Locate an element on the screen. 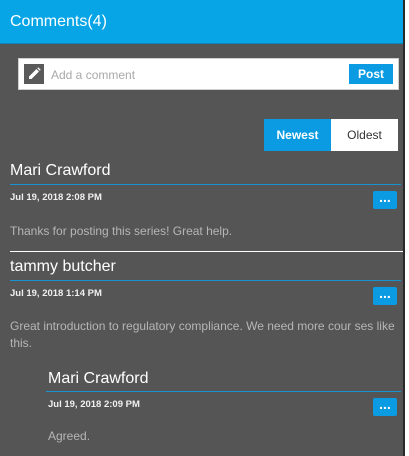 This screenshot has height=456, width=409. comment-text: Agreed. is located at coordinates (69, 436).